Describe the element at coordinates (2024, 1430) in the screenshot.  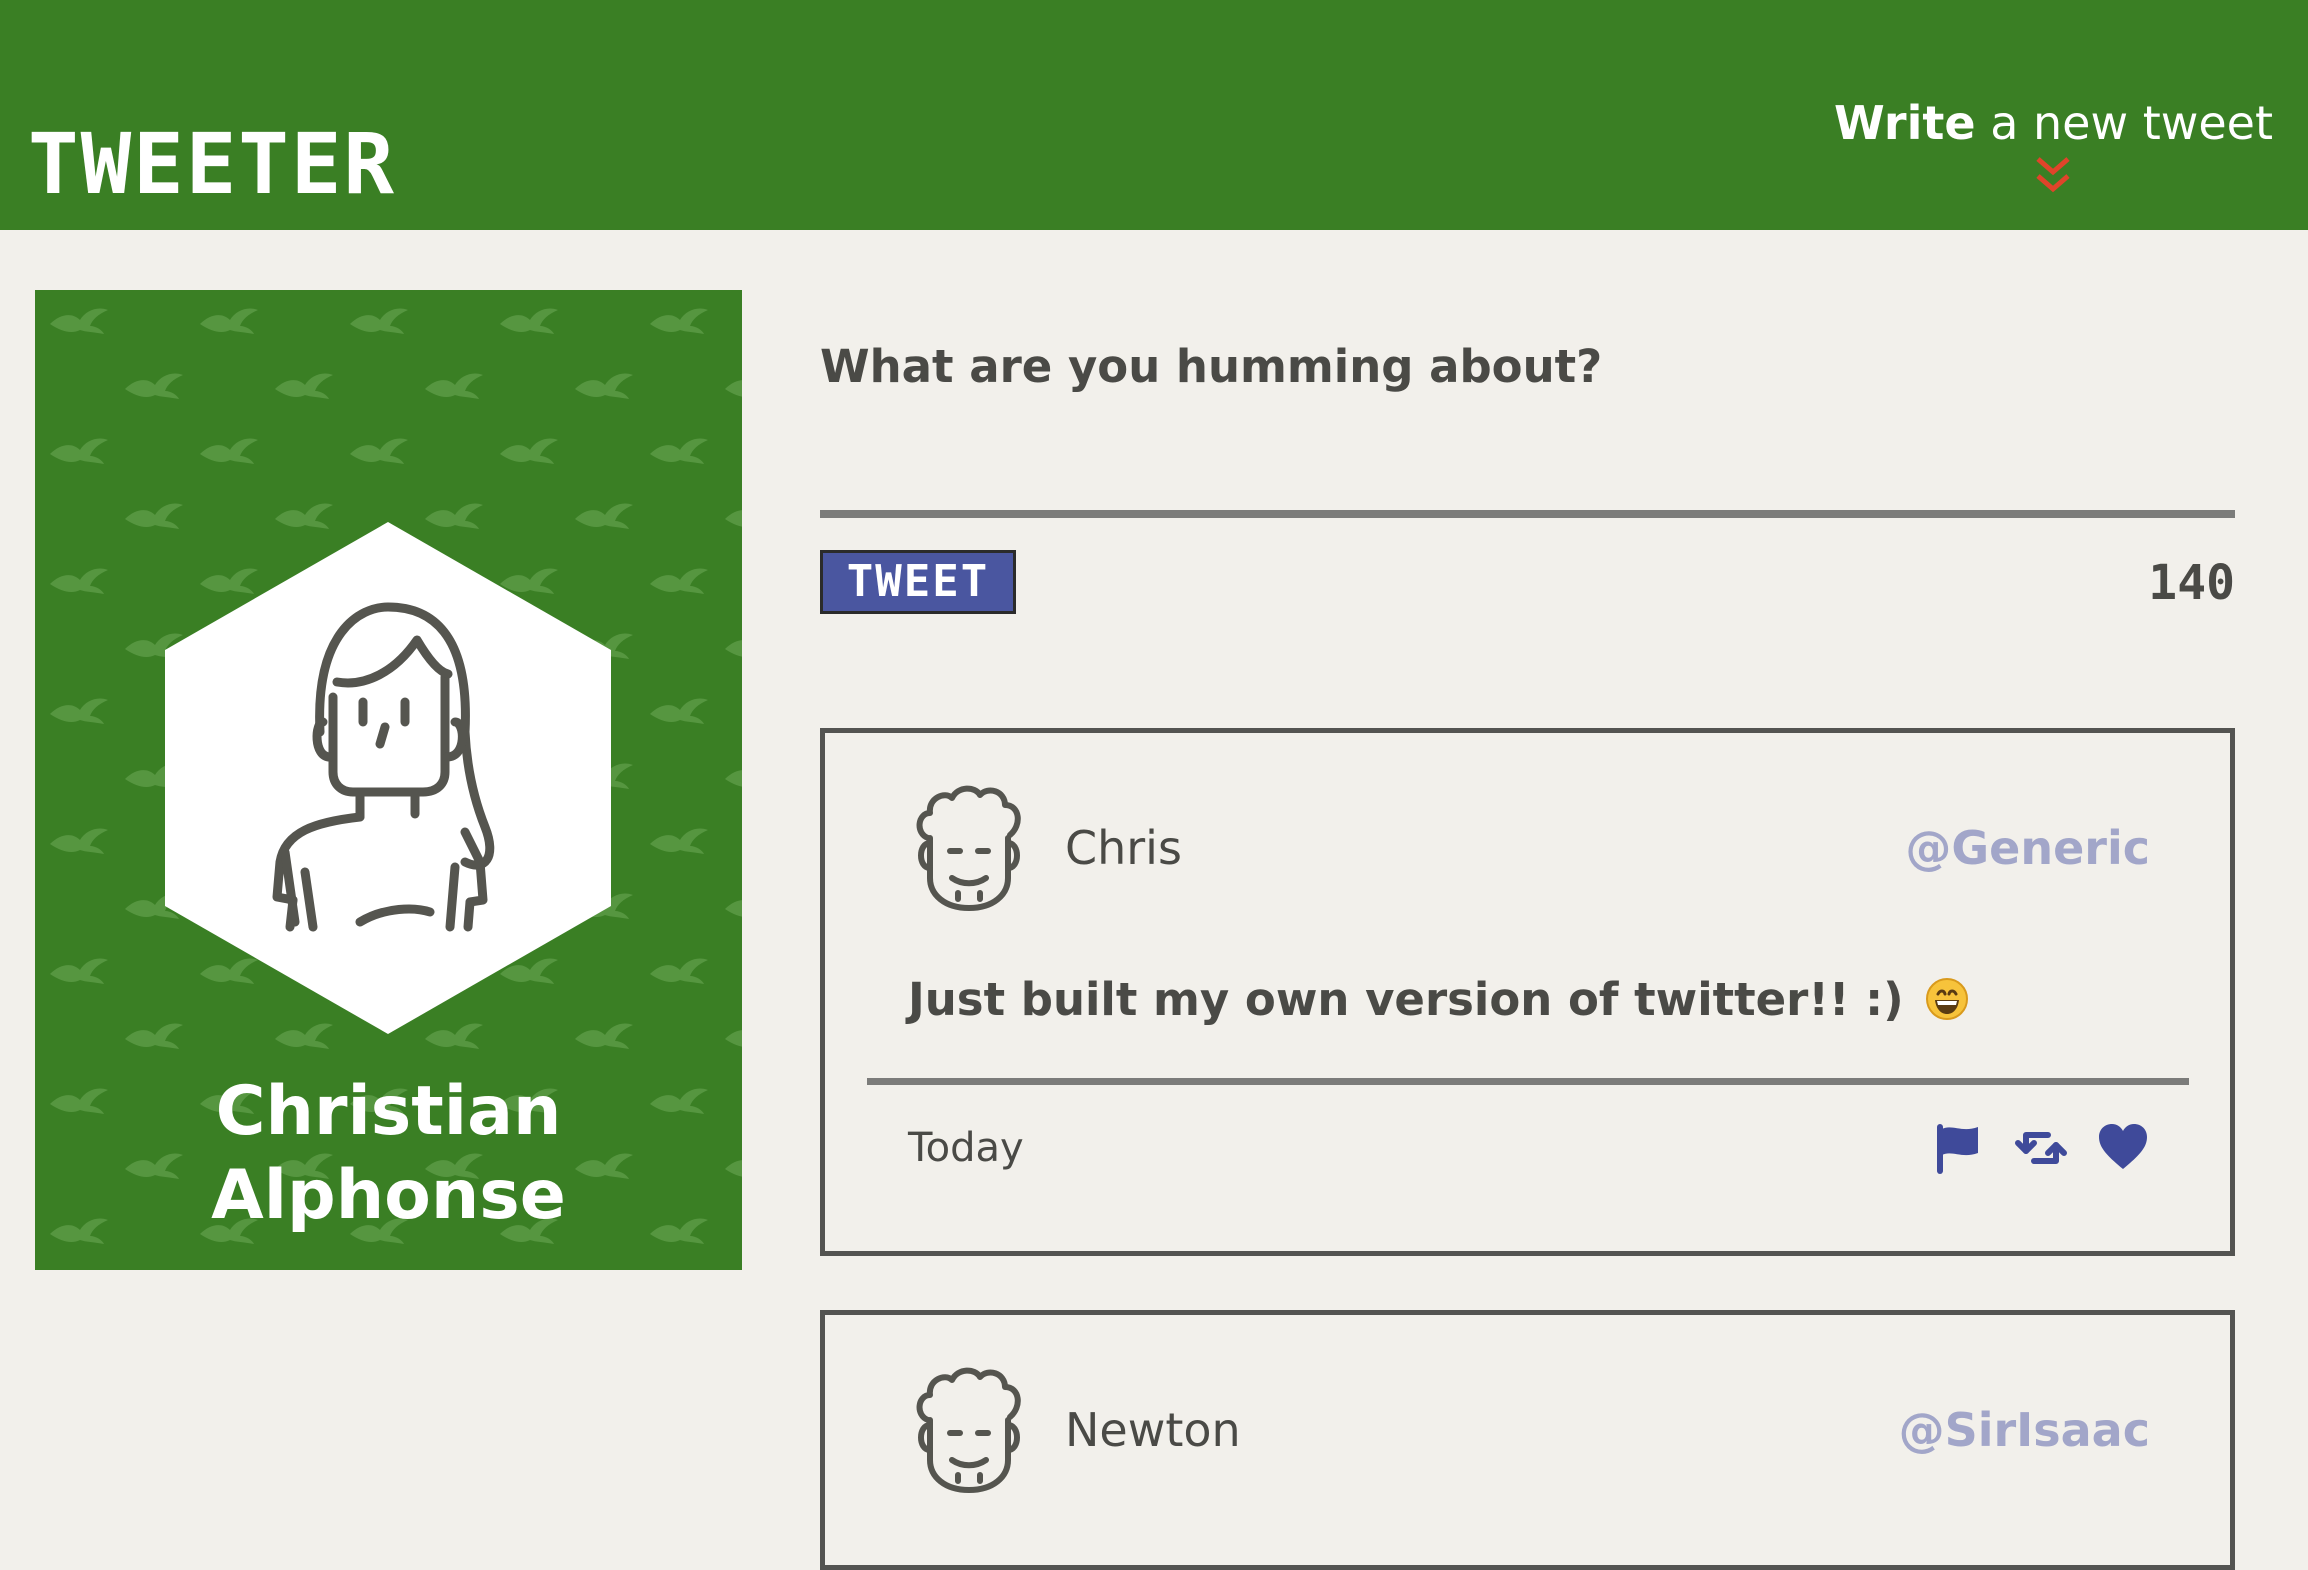
I see `tweet-author-handle: @SirIsaac` at that location.